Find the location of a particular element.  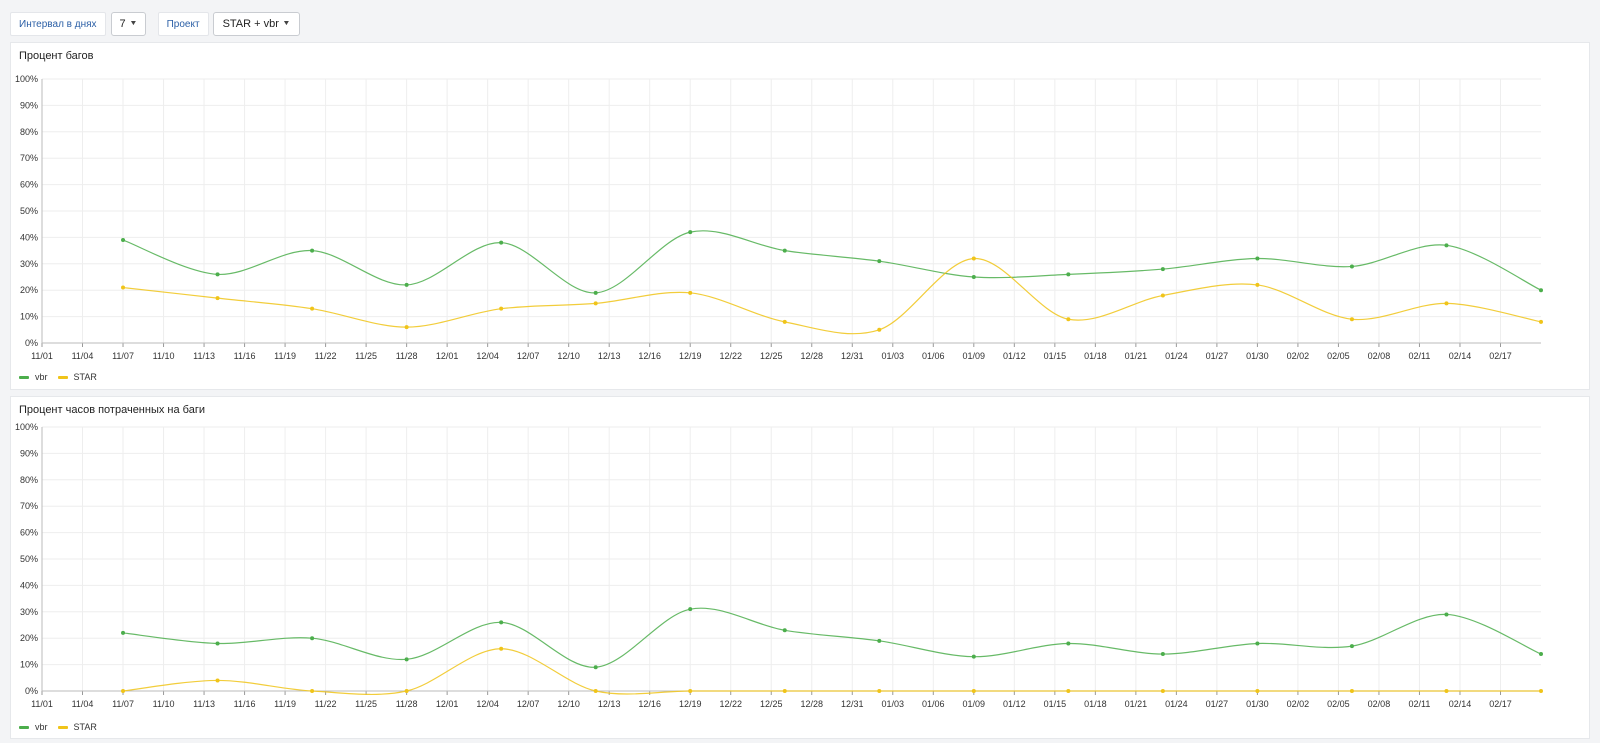

x-tick-label: 12/04 is located at coordinates (487, 704).